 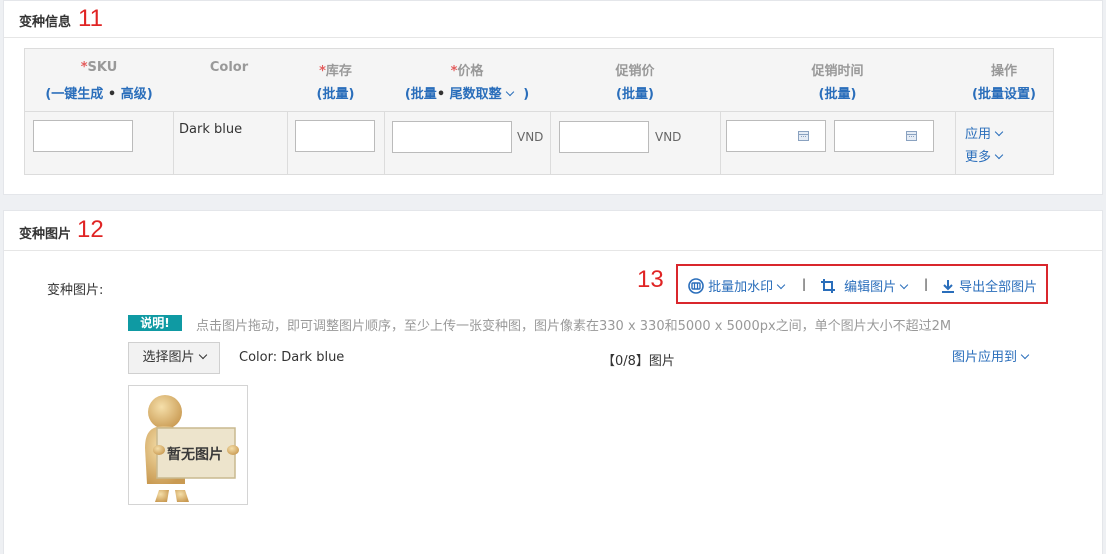 What do you see at coordinates (335, 136) in the screenshot?
I see `stock-input` at bounding box center [335, 136].